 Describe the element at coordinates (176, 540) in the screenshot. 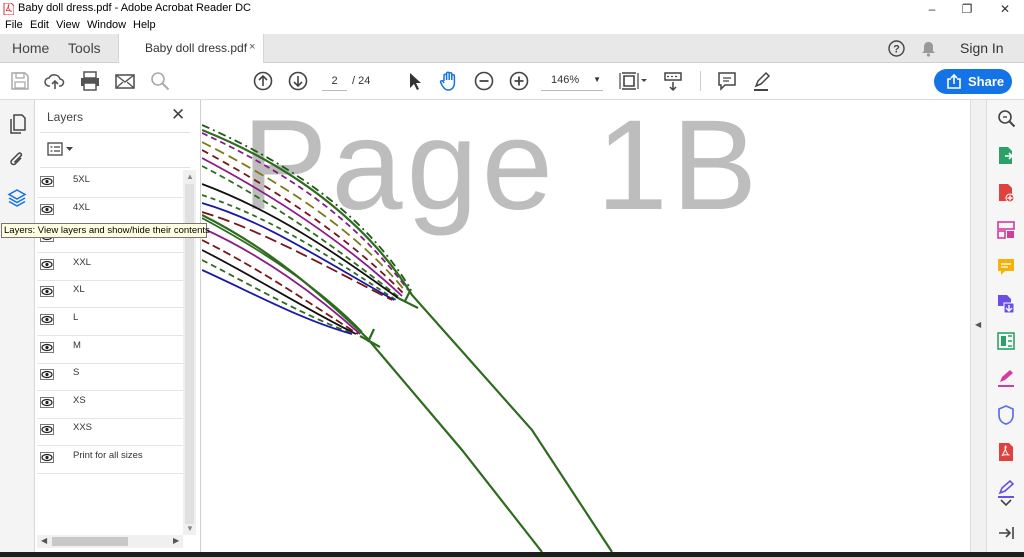

I see `scroll-right-icon: ▶` at that location.